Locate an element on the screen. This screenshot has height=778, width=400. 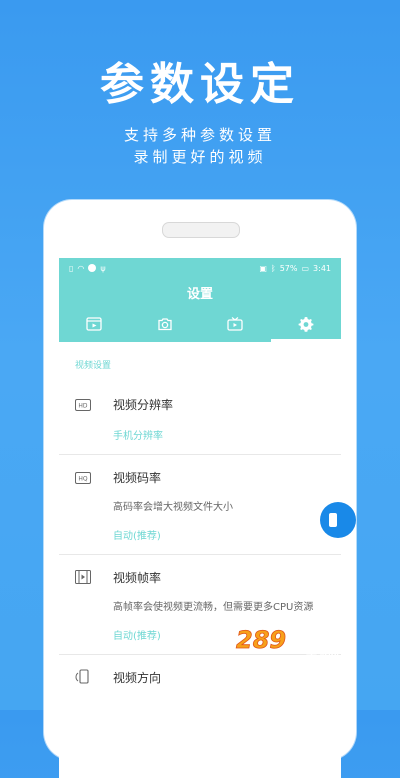
setting-name: 视频帧率 is located at coordinates (137, 578).